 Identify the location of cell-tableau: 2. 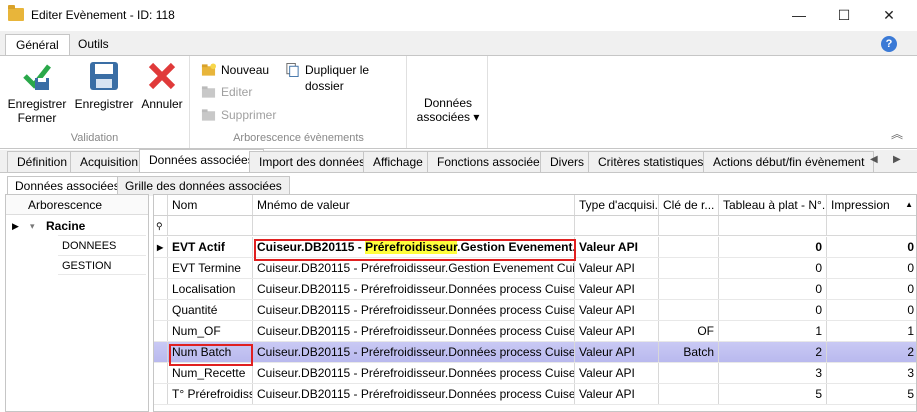
(773, 352).